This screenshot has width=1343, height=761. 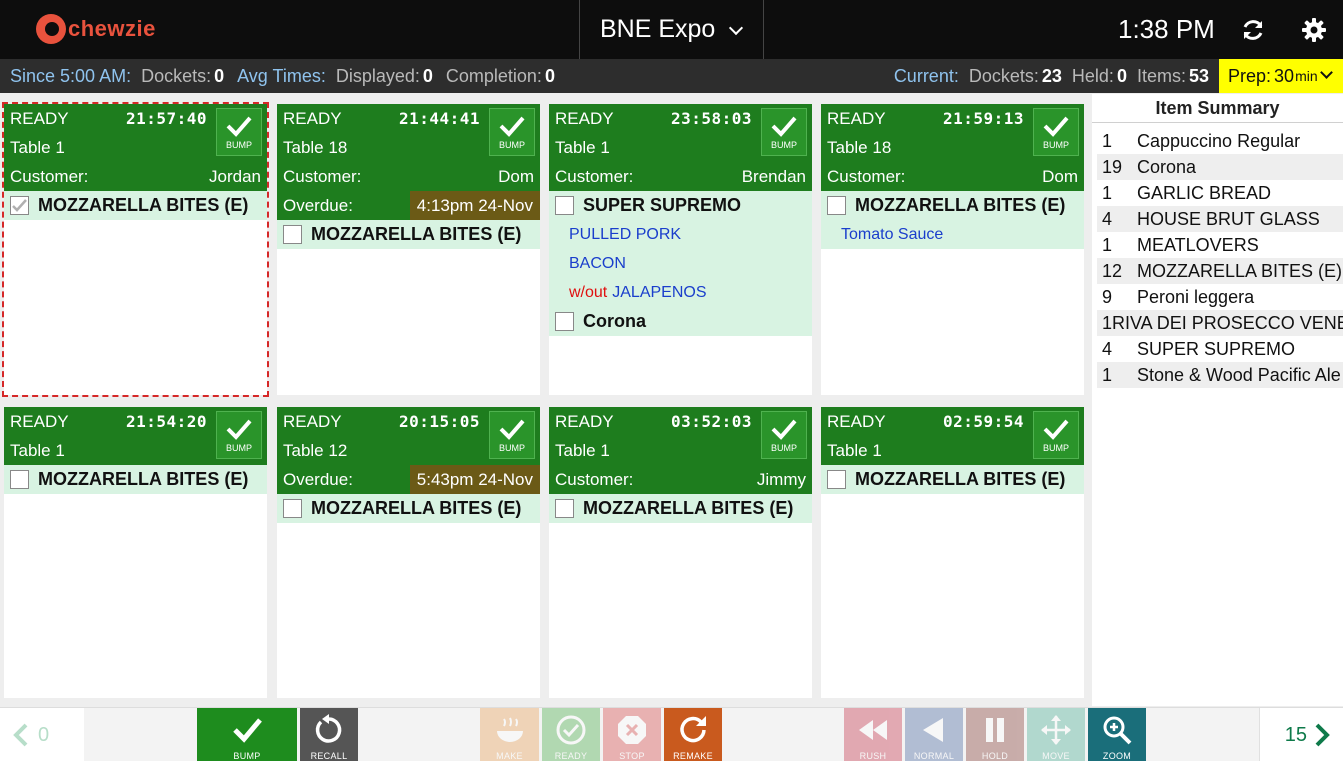 I want to click on docket-items: MOZZARELLA BITES (E), so click(x=408, y=508).